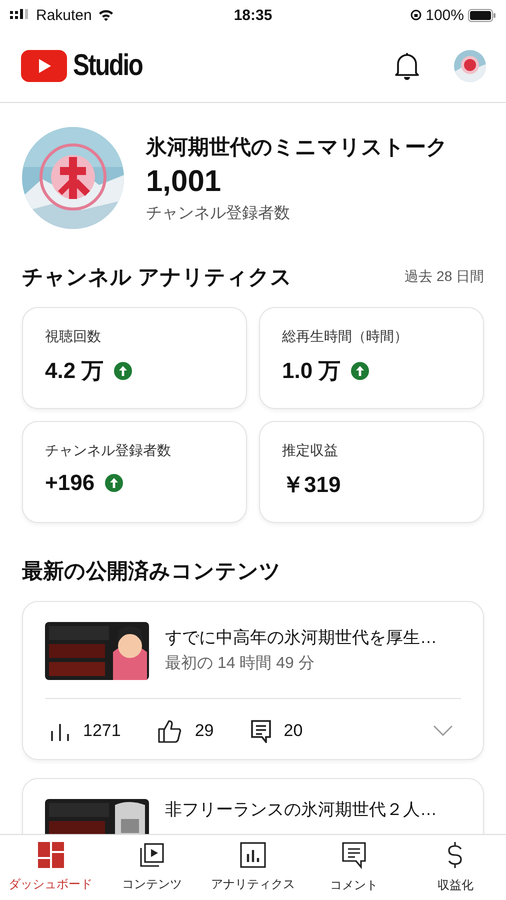 The image size is (506, 900). What do you see at coordinates (107, 66) in the screenshot?
I see `app-title: Studio` at bounding box center [107, 66].